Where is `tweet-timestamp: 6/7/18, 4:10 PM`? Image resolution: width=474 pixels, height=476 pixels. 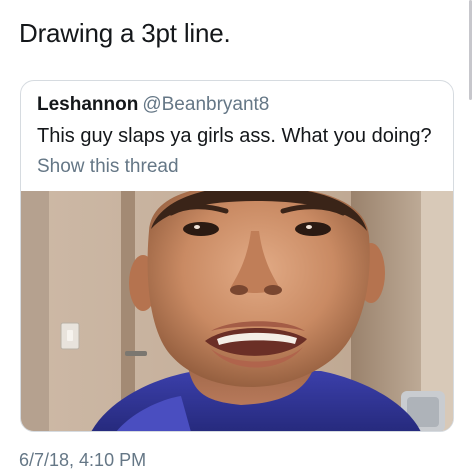 tweet-timestamp: 6/7/18, 4:10 PM is located at coordinates (82, 460).